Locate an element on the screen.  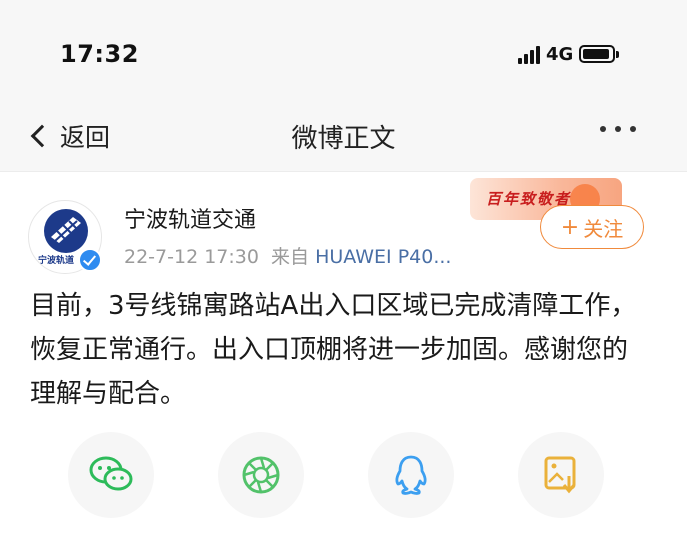
qq-icon is located at coordinates (411, 475).